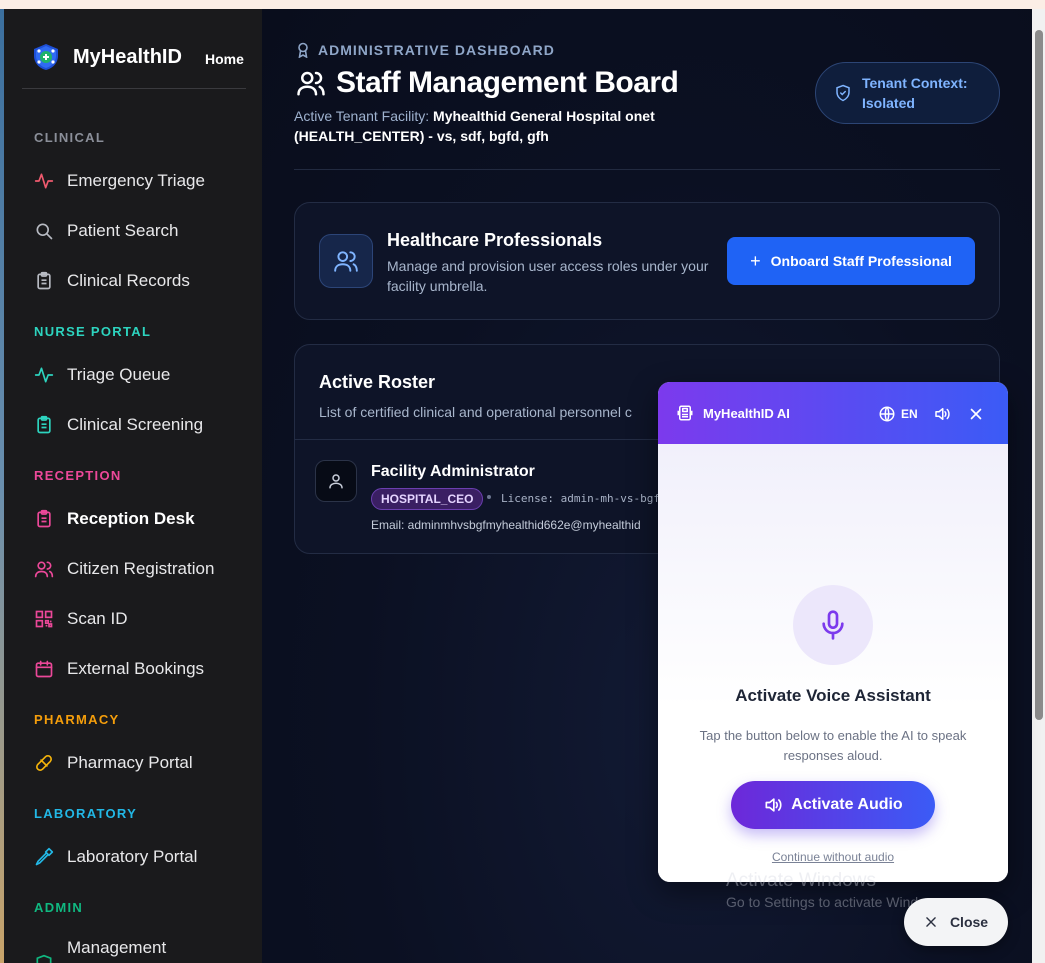 This screenshot has height=963, width=1045. What do you see at coordinates (141, 568) in the screenshot?
I see `sidebar-item-label: Citizen Registration` at bounding box center [141, 568].